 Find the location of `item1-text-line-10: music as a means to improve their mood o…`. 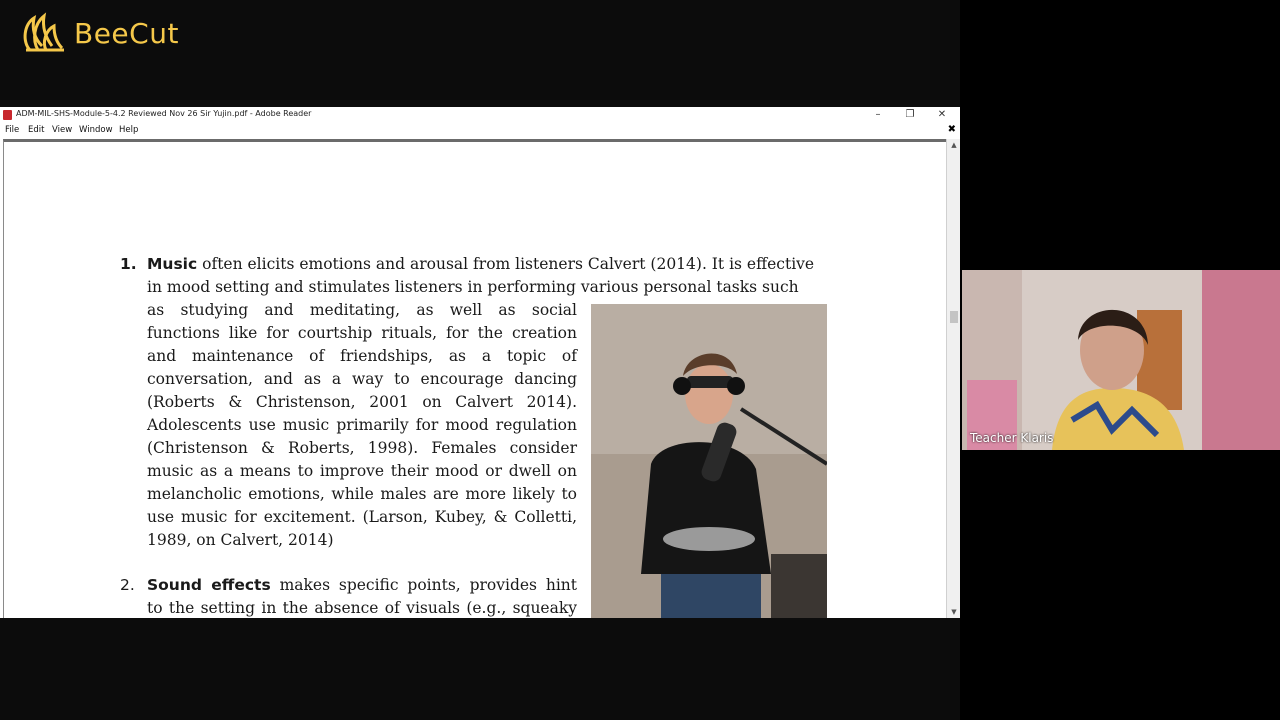

item1-text-line-10: music as a means to improve their mood o… is located at coordinates (362, 471).